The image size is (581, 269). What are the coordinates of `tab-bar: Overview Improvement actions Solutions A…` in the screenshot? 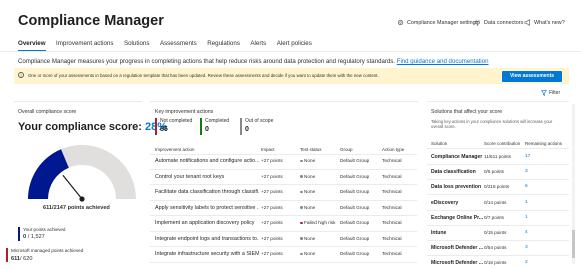 It's located at (170, 45).